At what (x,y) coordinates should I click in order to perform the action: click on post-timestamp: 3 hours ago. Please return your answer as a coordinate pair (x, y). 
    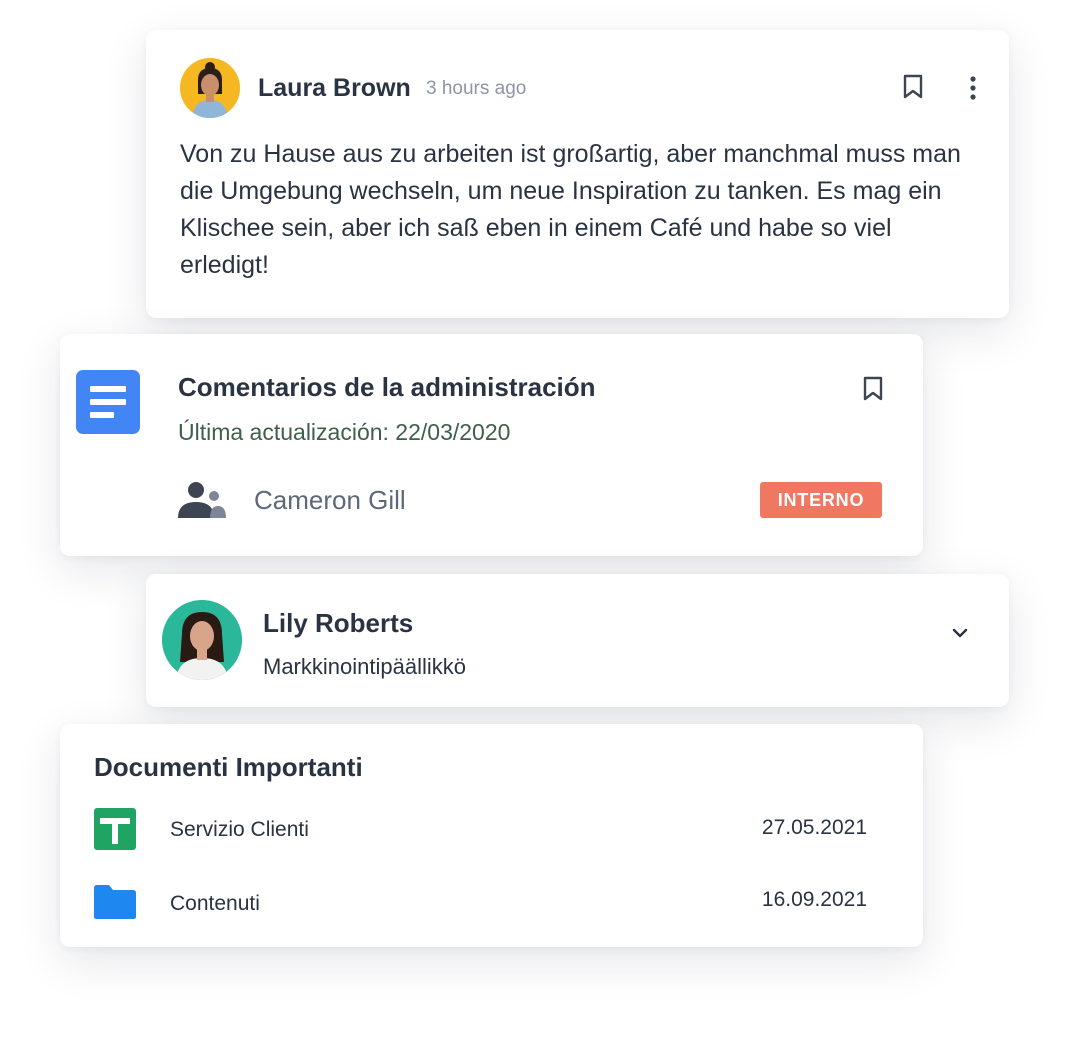
    Looking at the image, I should click on (476, 88).